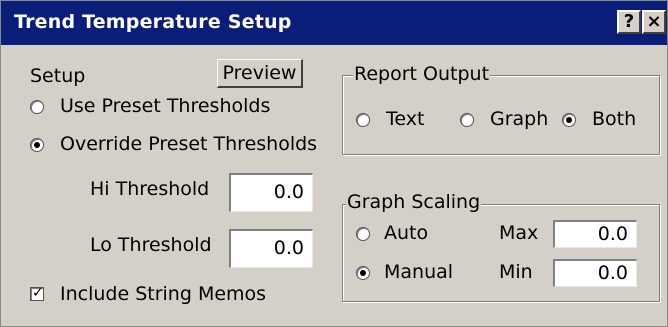 The image size is (668, 327). What do you see at coordinates (363, 234) in the screenshot?
I see `scaling-auto-radio` at bounding box center [363, 234].